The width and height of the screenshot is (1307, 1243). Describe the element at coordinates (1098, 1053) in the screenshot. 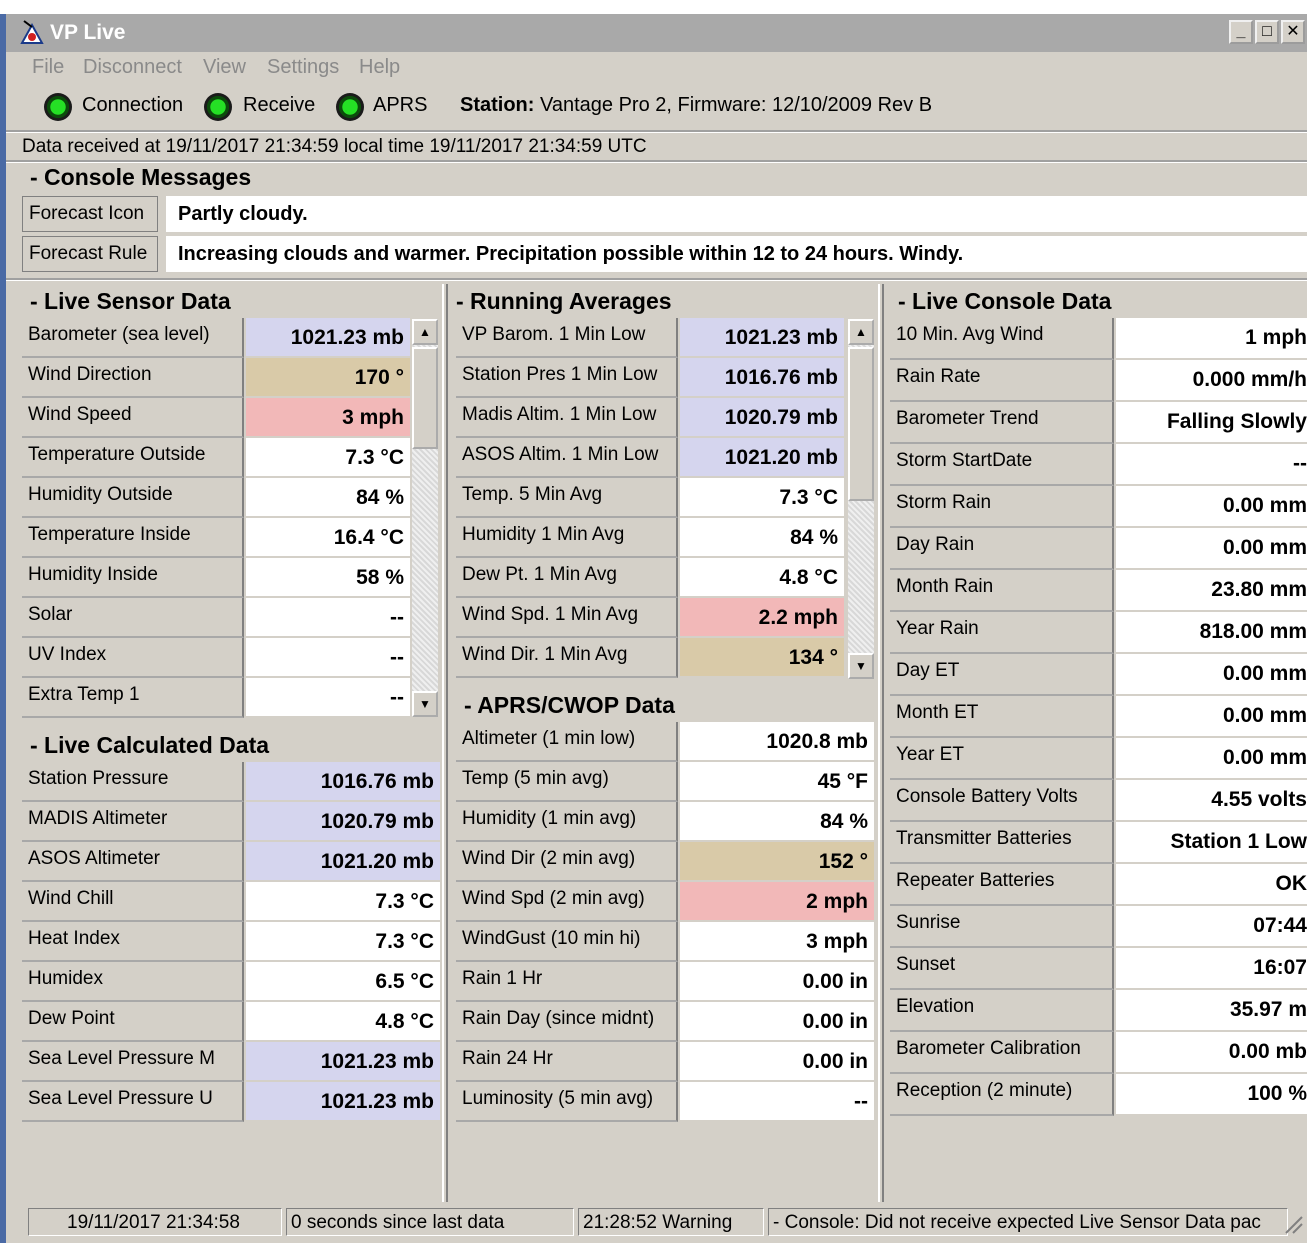

I see `data-row-barometer-calibration: Barometer Calibration 0.00 mb` at that location.